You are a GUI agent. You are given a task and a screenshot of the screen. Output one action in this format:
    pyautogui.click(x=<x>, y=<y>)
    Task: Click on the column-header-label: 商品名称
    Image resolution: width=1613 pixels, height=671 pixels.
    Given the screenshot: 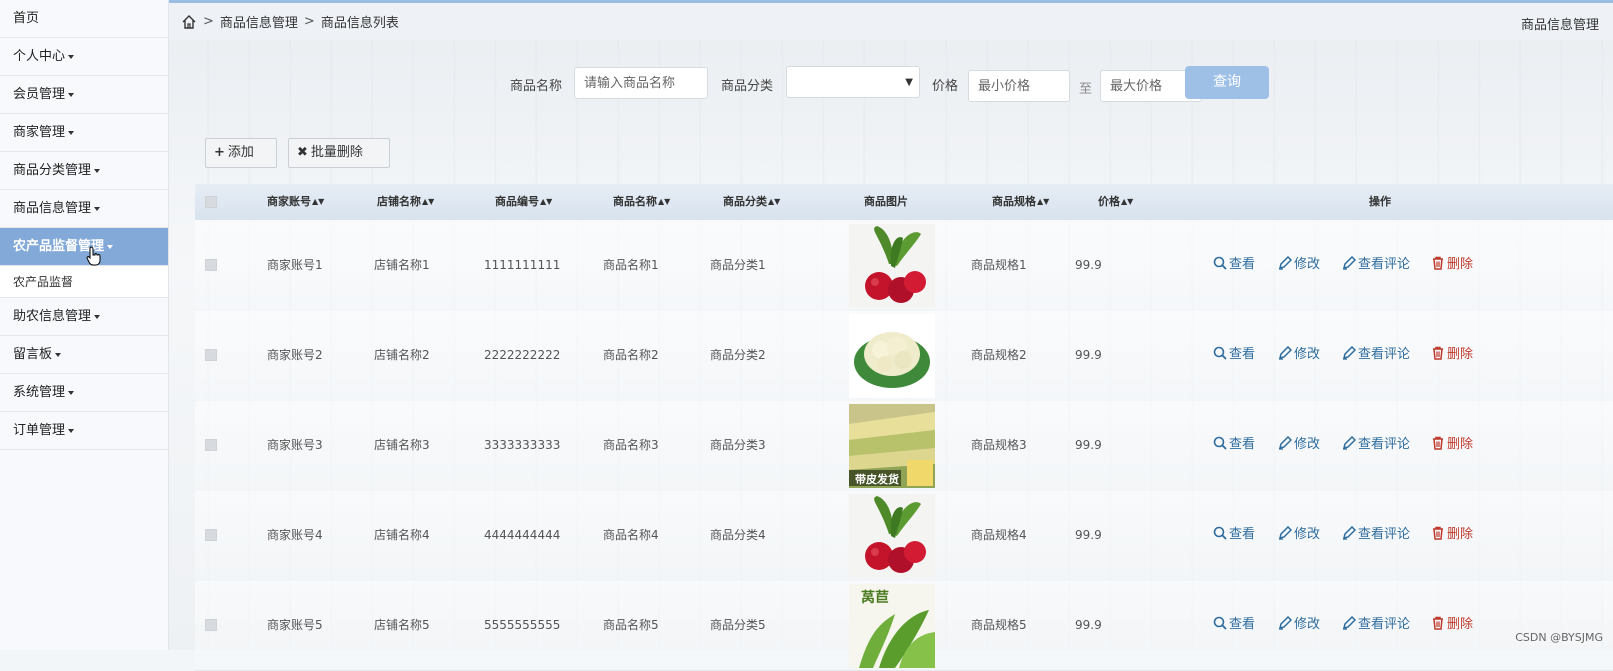 What is the action you would take?
    pyautogui.click(x=635, y=201)
    